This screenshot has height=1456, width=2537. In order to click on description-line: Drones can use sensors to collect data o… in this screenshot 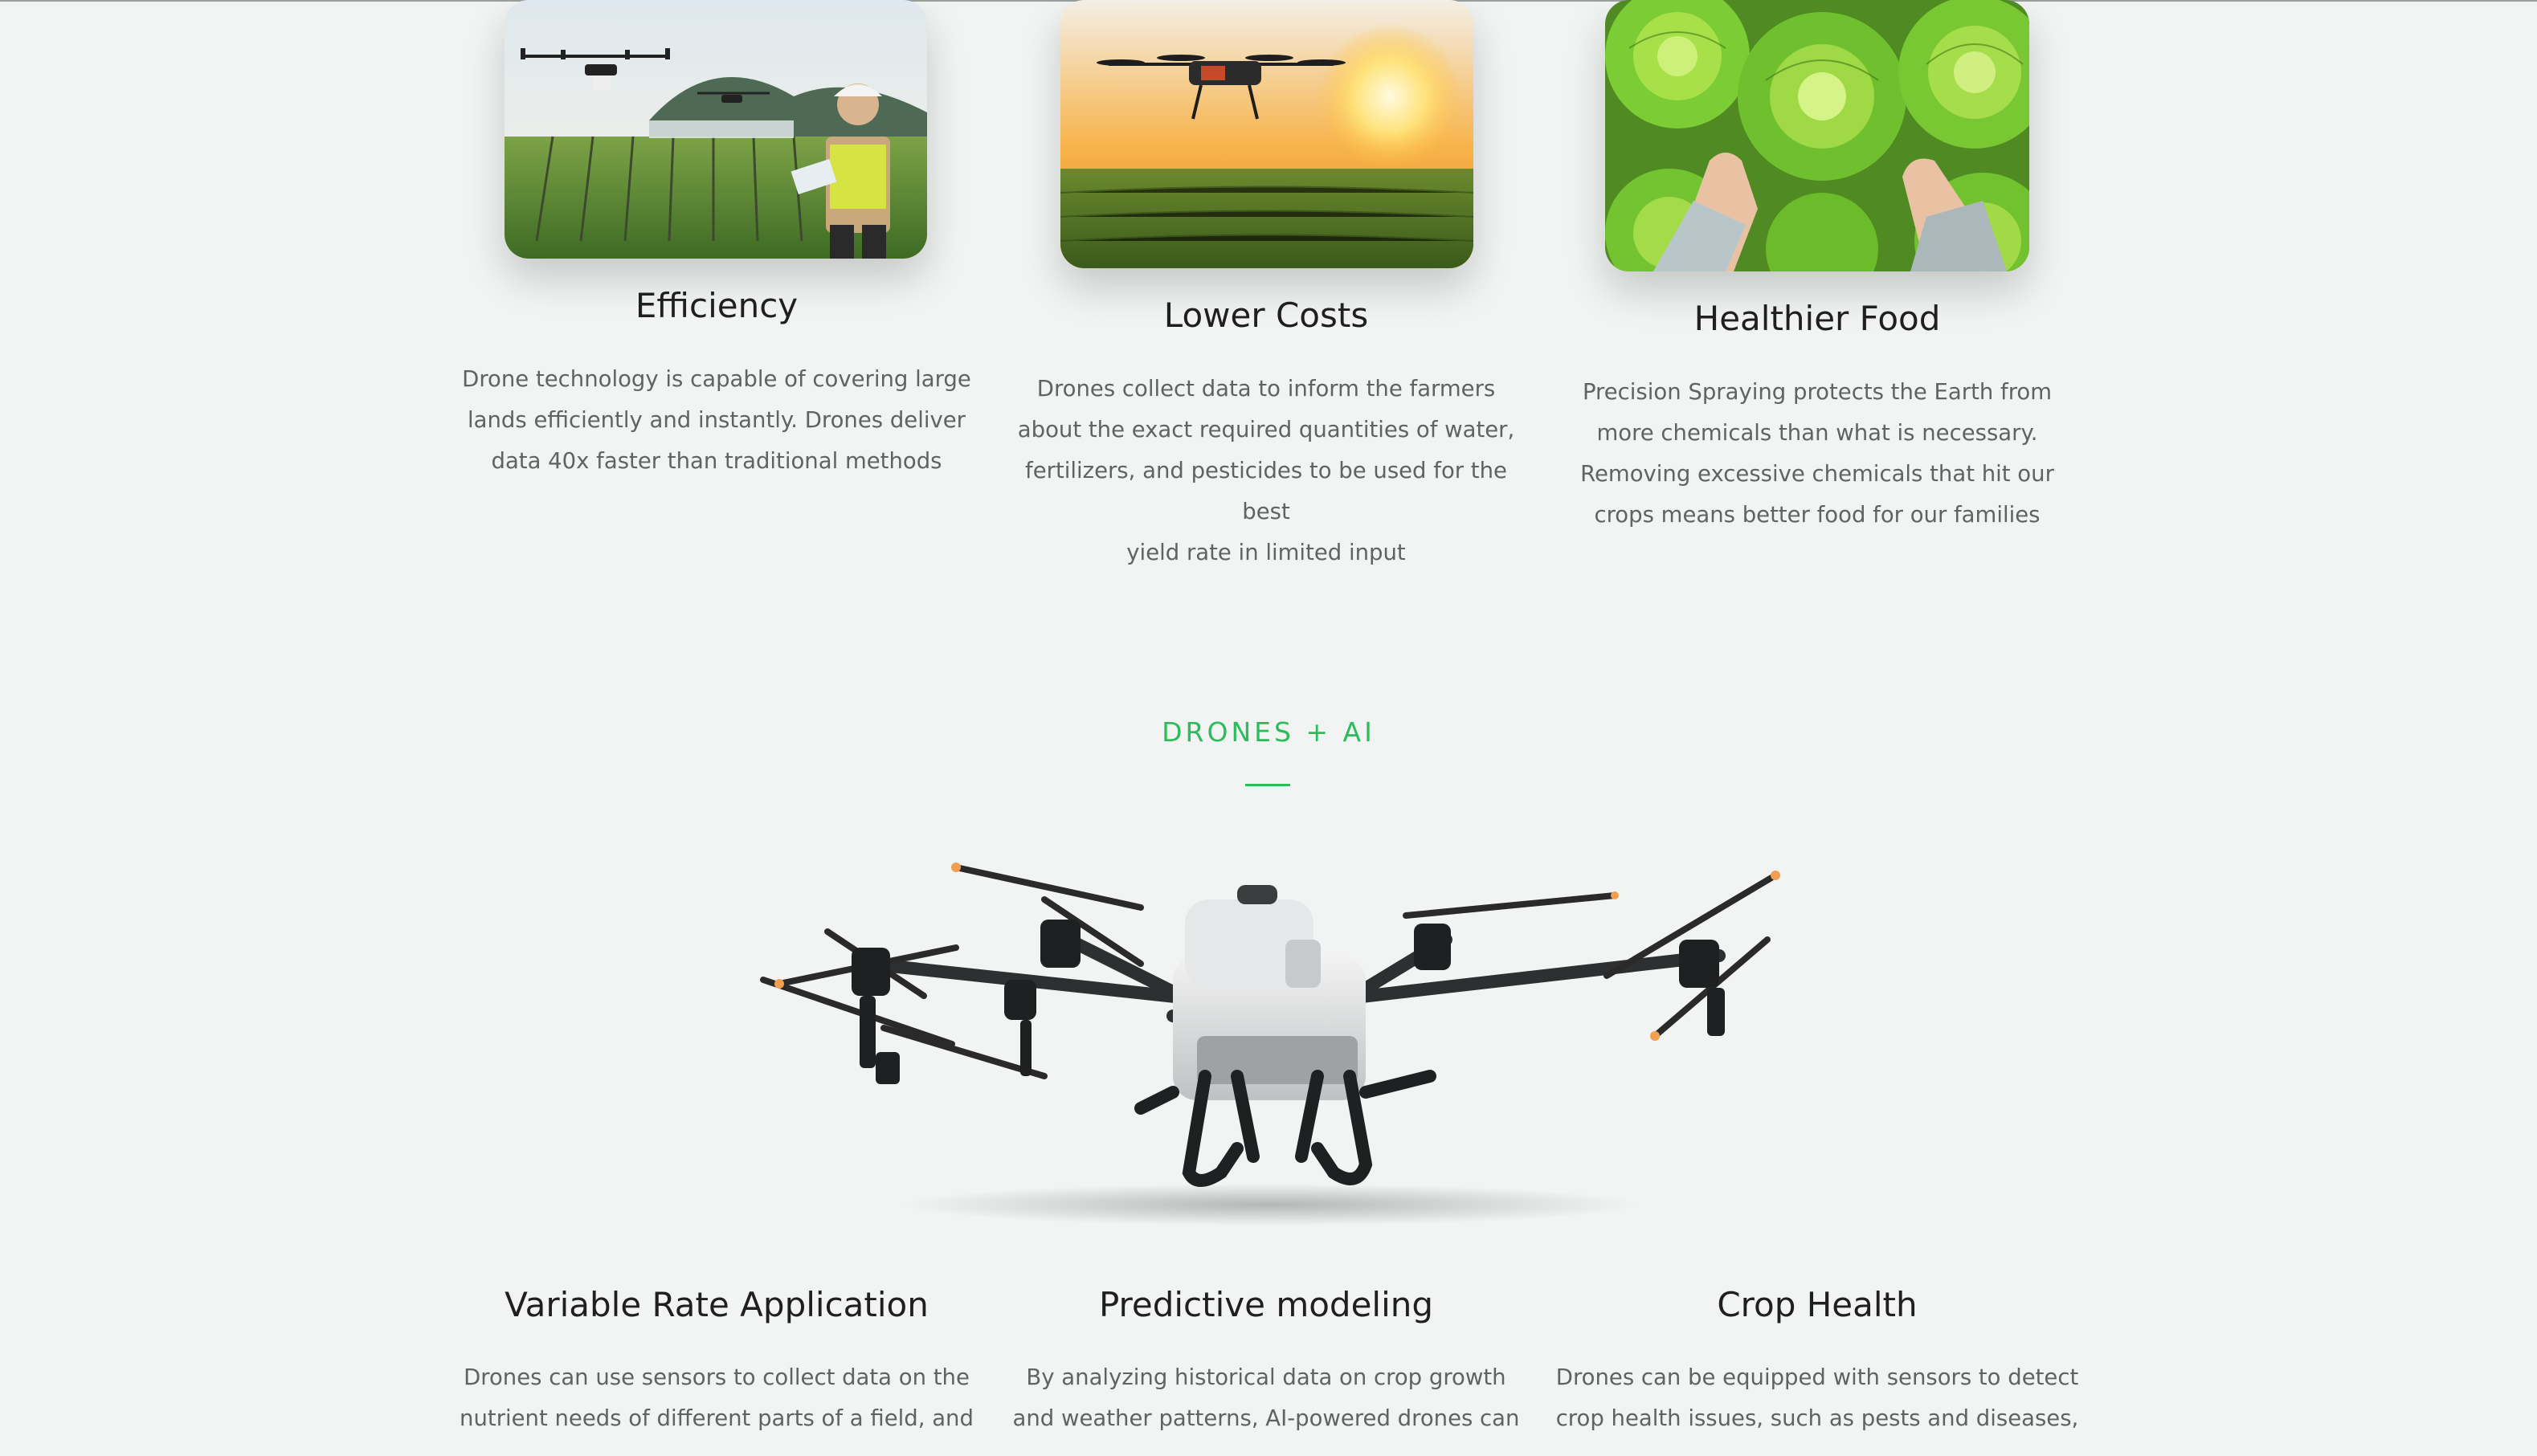, I will do `click(717, 1377)`.